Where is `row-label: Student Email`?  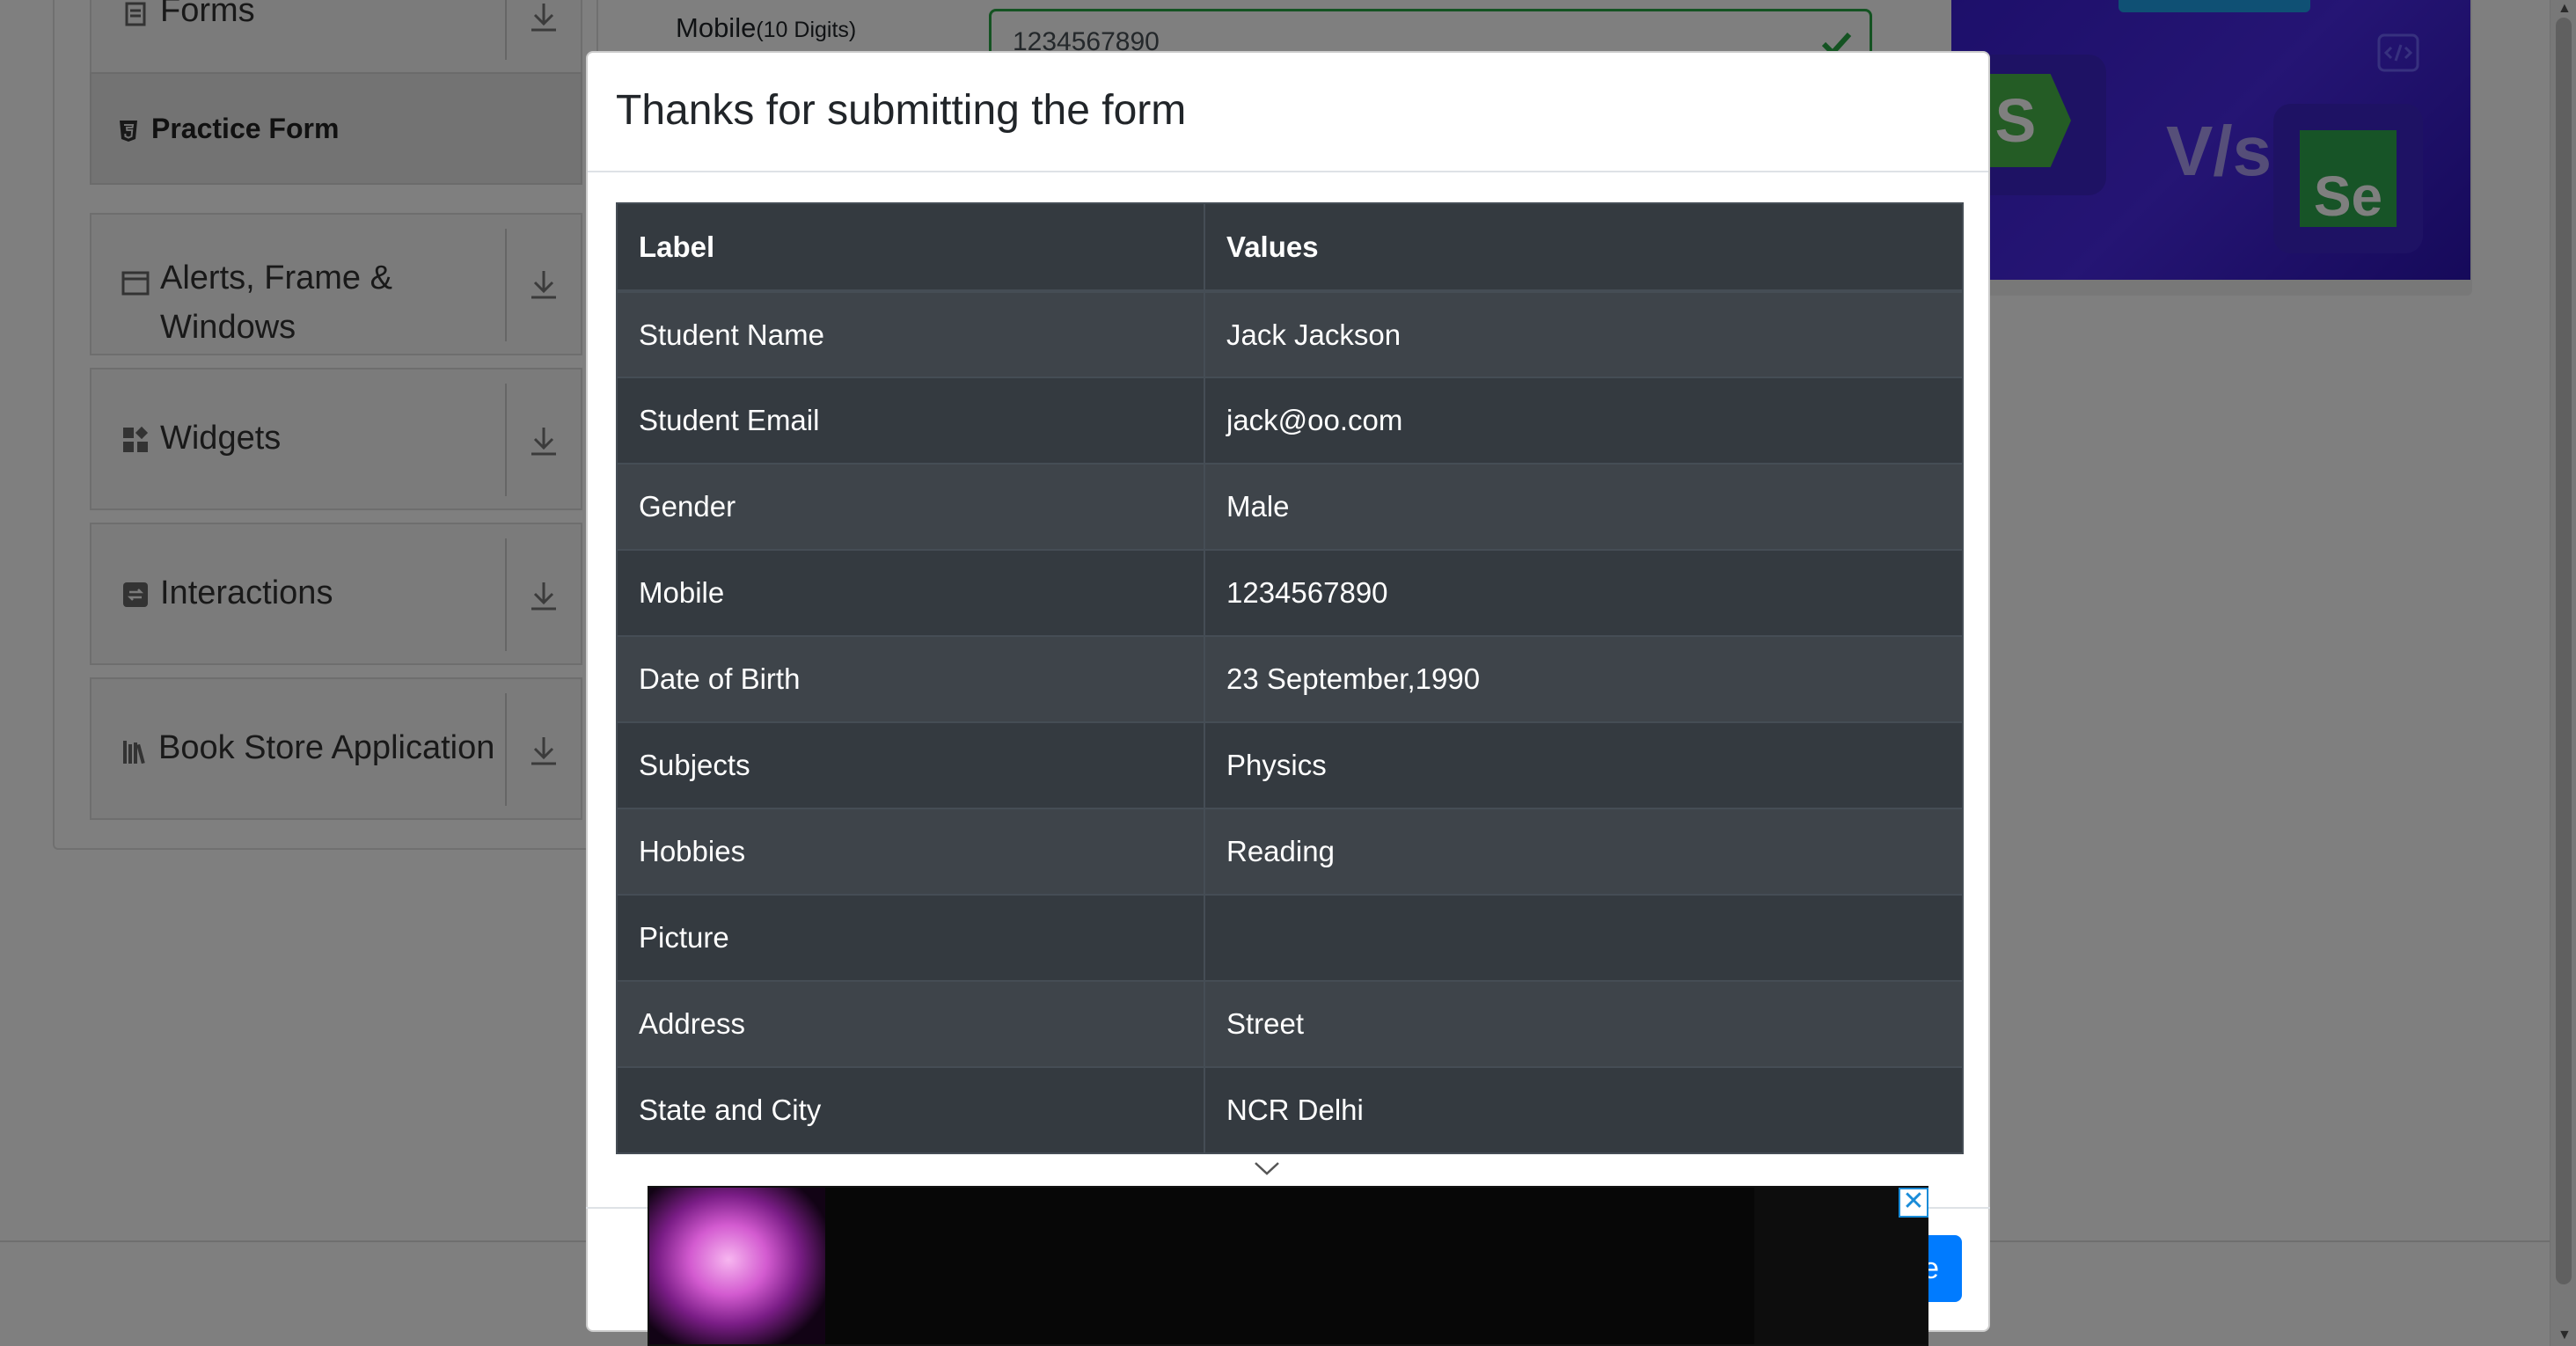
row-label: Student Email is located at coordinates (910, 421).